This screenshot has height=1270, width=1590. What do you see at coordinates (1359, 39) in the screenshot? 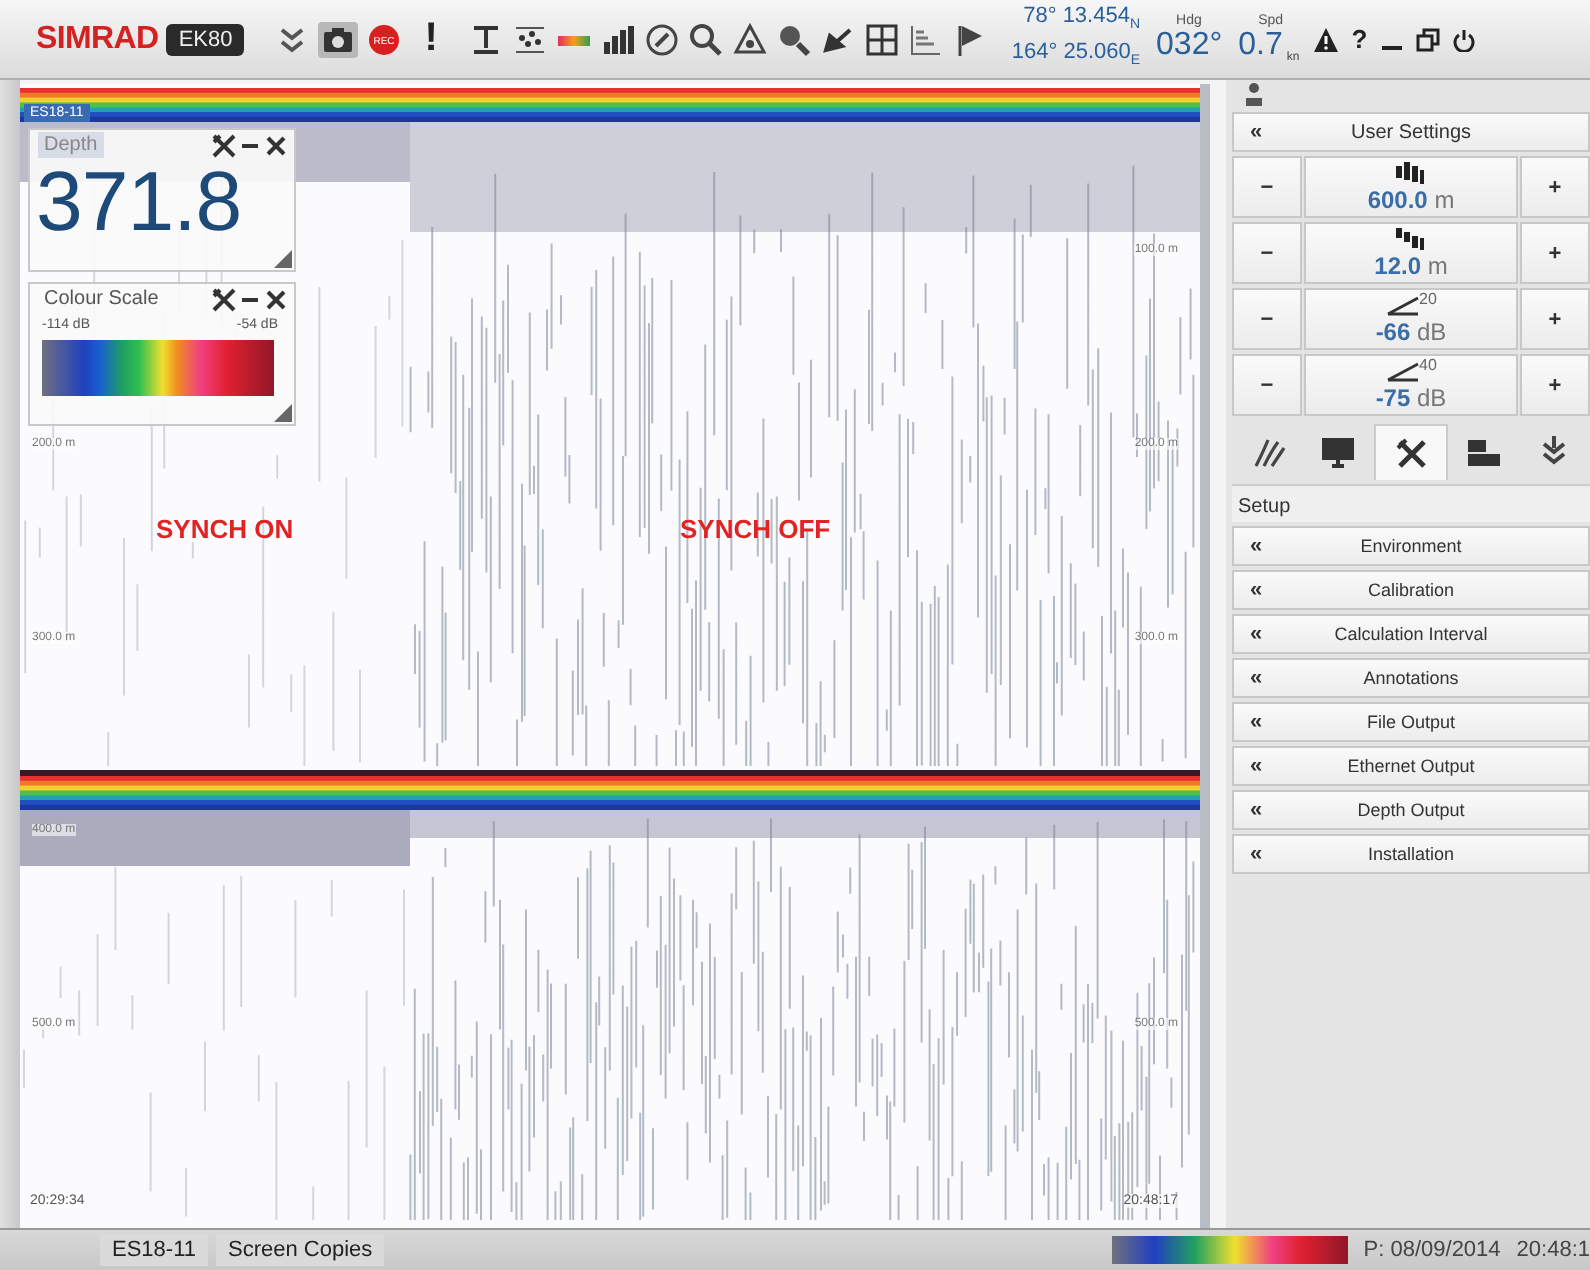
I see `help-button: ?` at bounding box center [1359, 39].